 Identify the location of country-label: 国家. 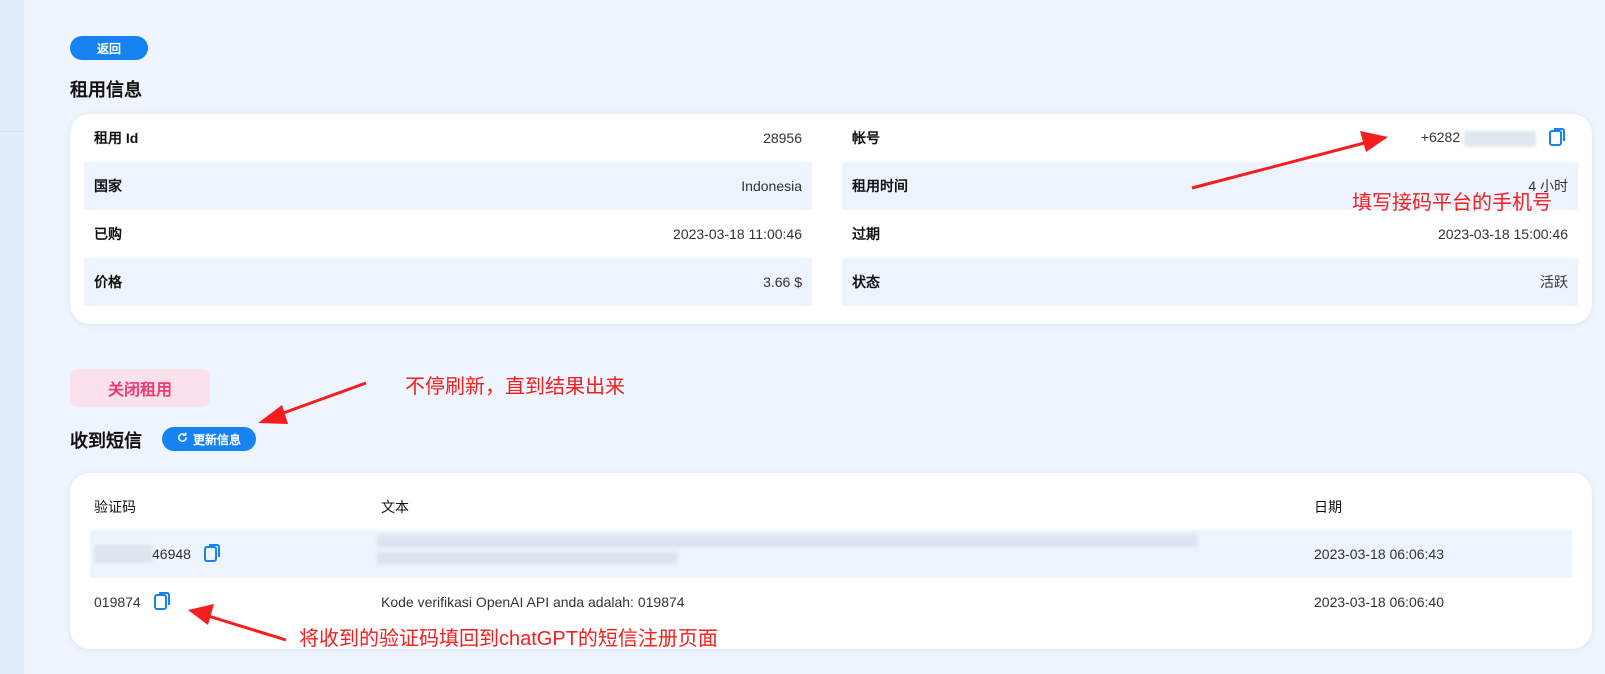
(108, 186).